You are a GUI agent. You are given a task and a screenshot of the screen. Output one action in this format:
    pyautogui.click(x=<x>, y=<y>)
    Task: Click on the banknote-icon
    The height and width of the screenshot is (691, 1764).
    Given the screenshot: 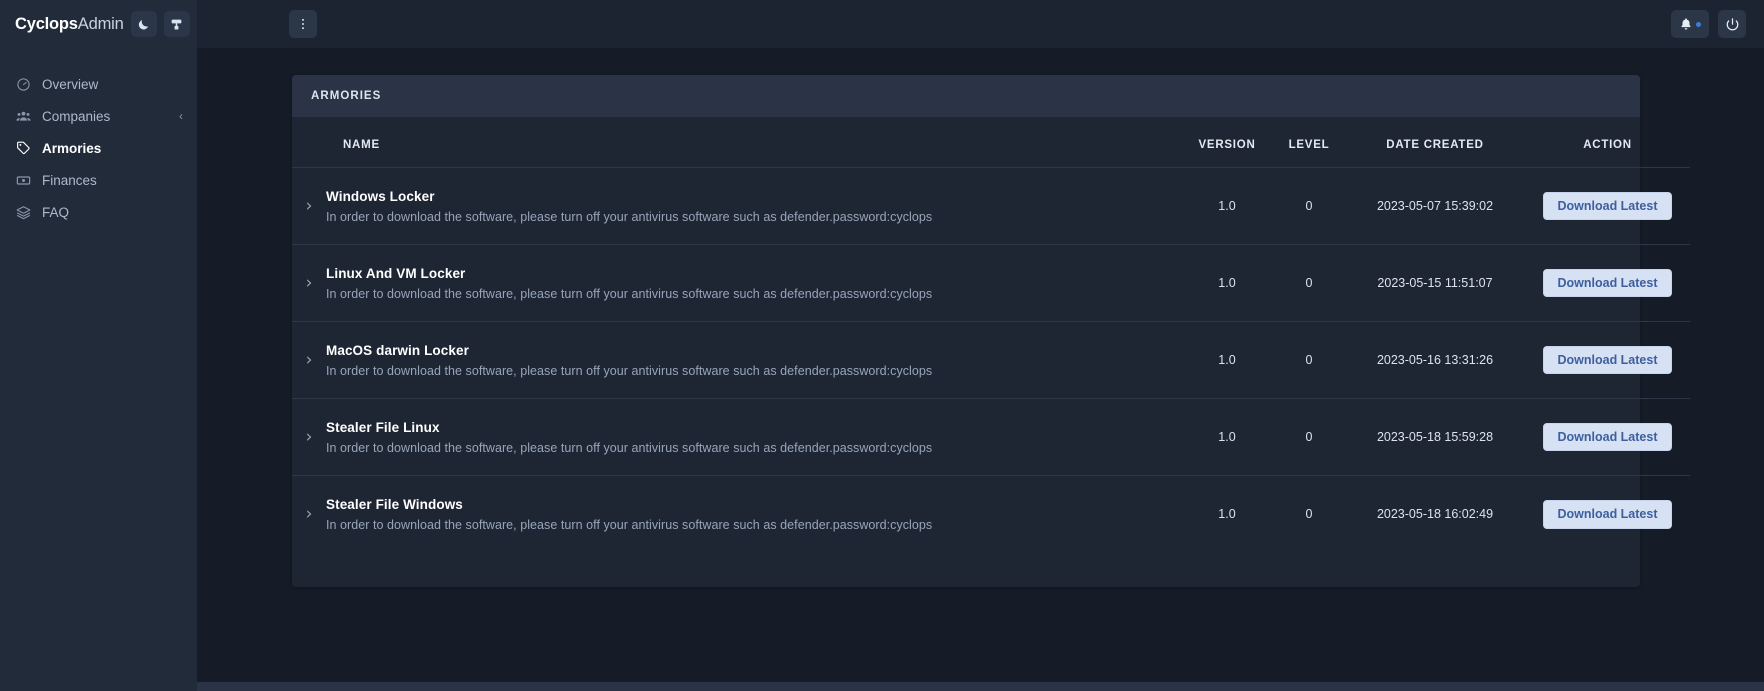 What is the action you would take?
    pyautogui.click(x=23, y=180)
    